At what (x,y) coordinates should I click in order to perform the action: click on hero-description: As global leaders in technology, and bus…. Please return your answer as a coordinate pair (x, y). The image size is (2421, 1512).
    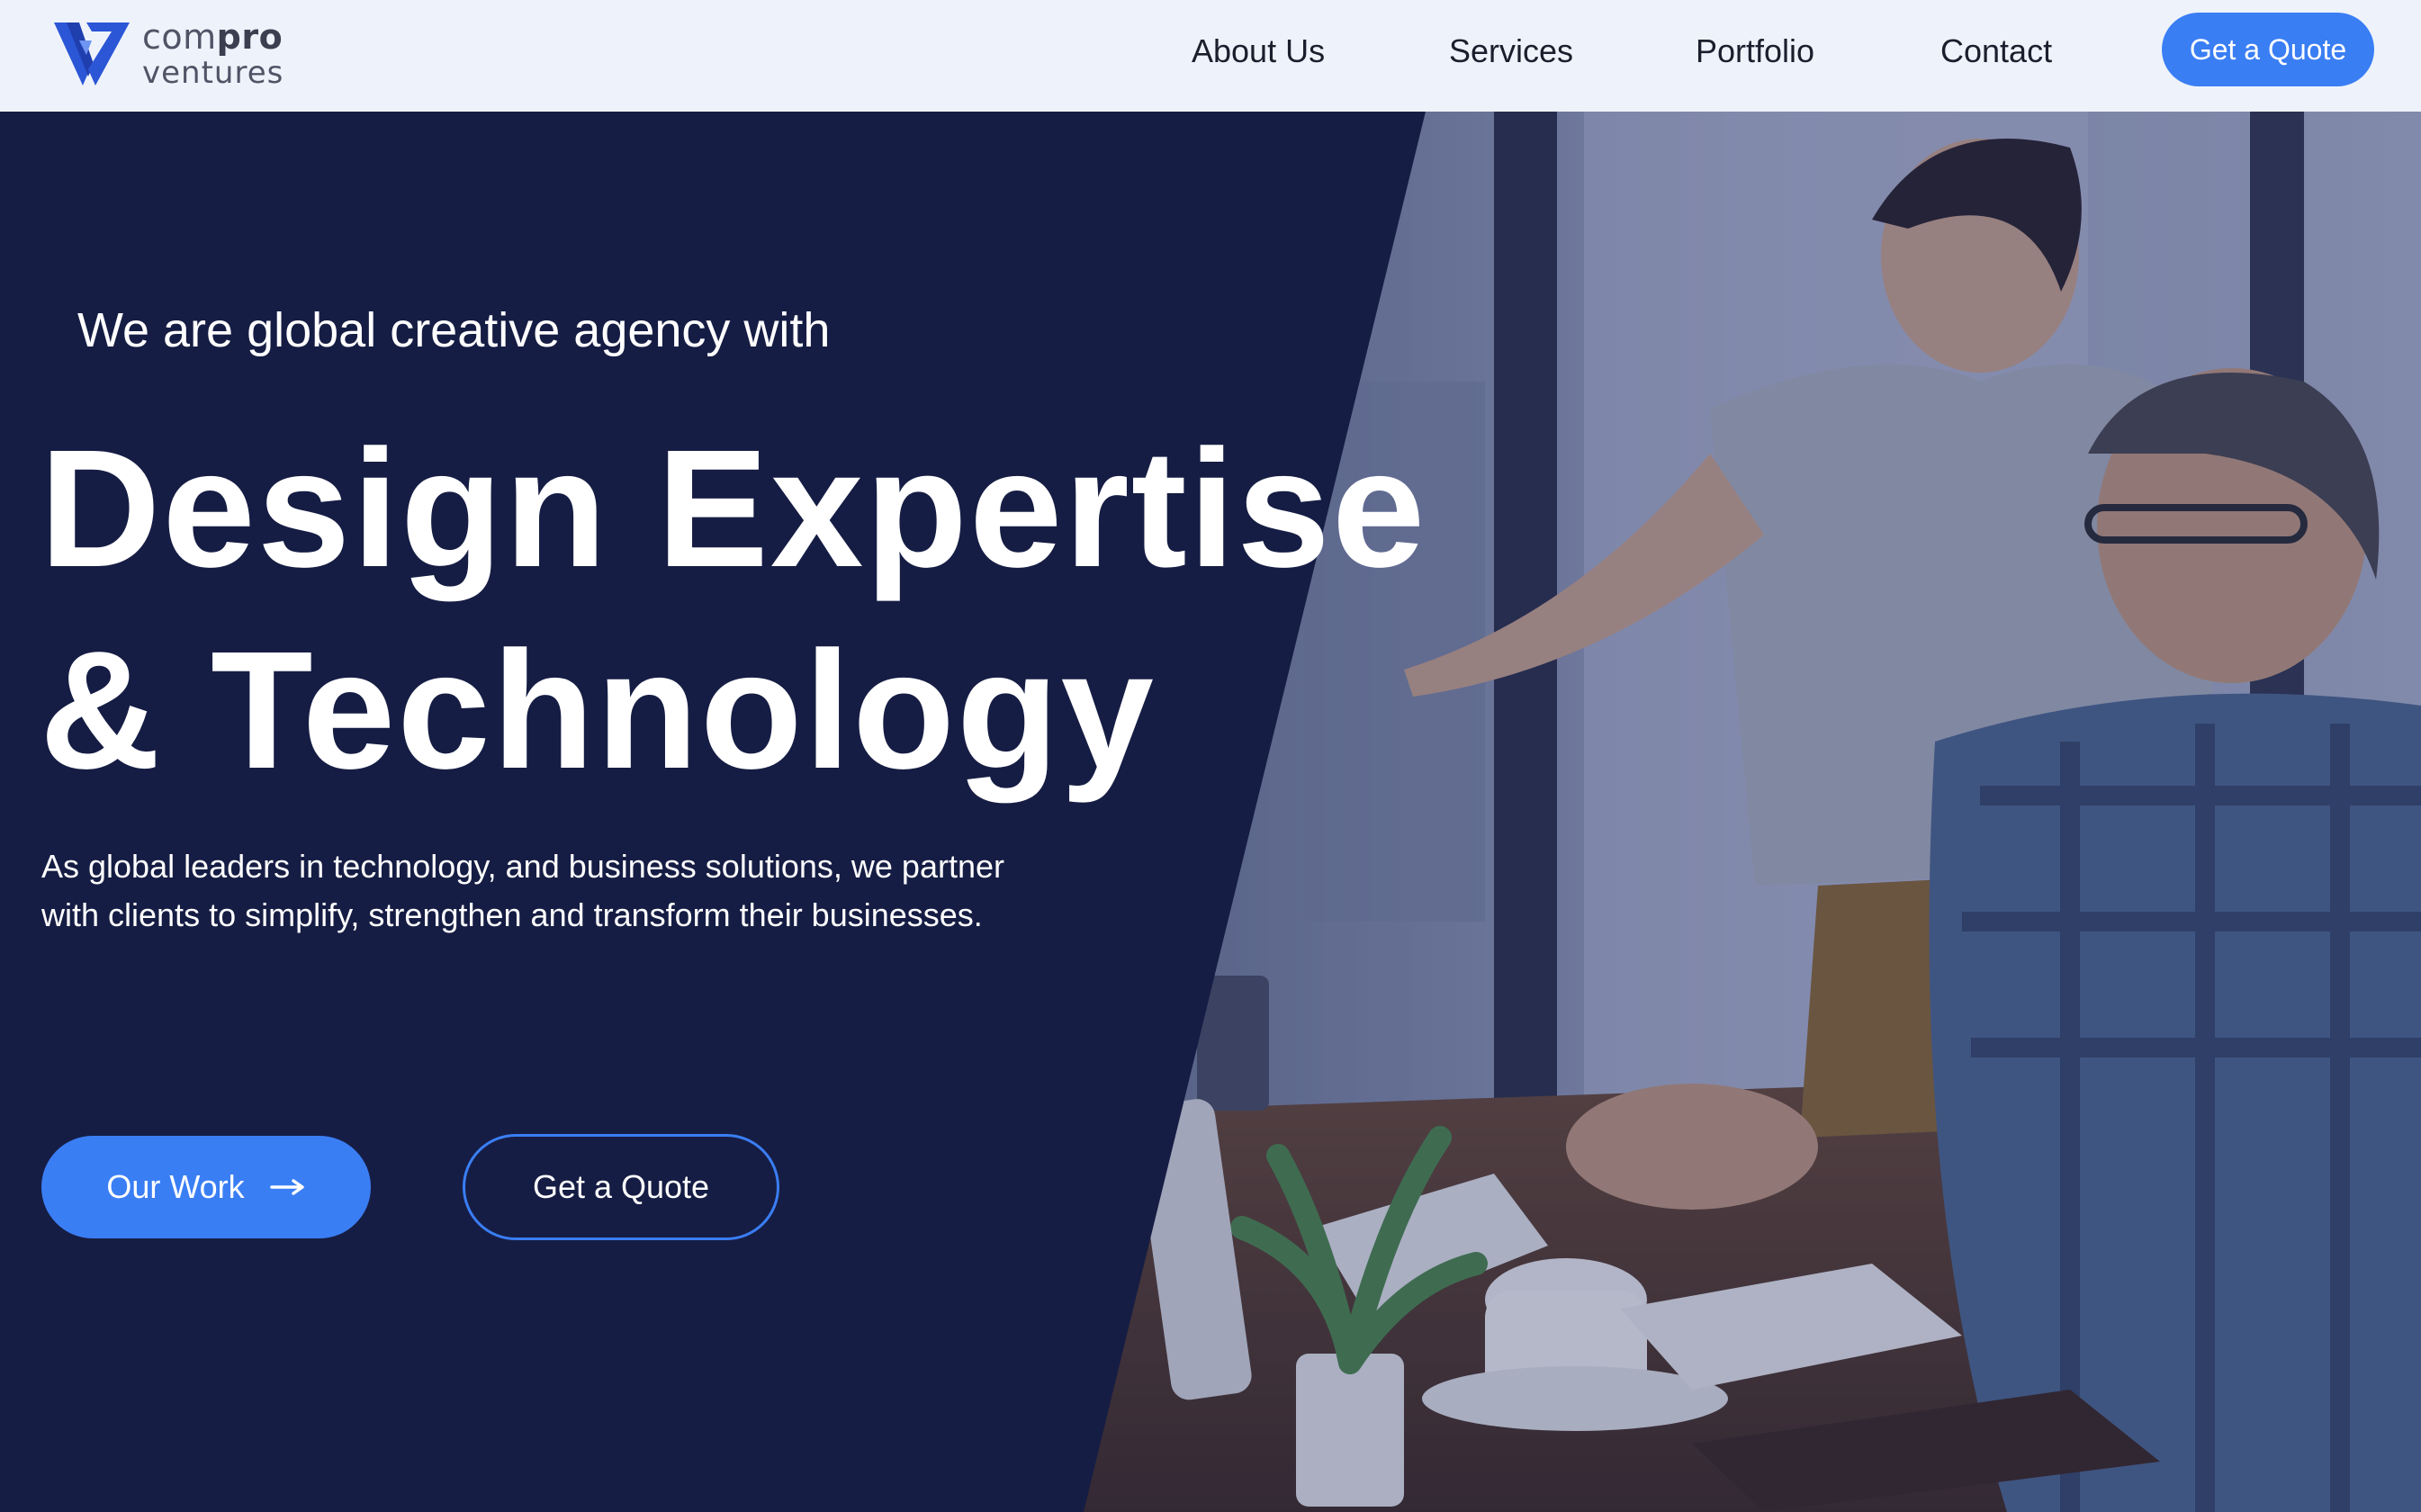
    Looking at the image, I should click on (522, 890).